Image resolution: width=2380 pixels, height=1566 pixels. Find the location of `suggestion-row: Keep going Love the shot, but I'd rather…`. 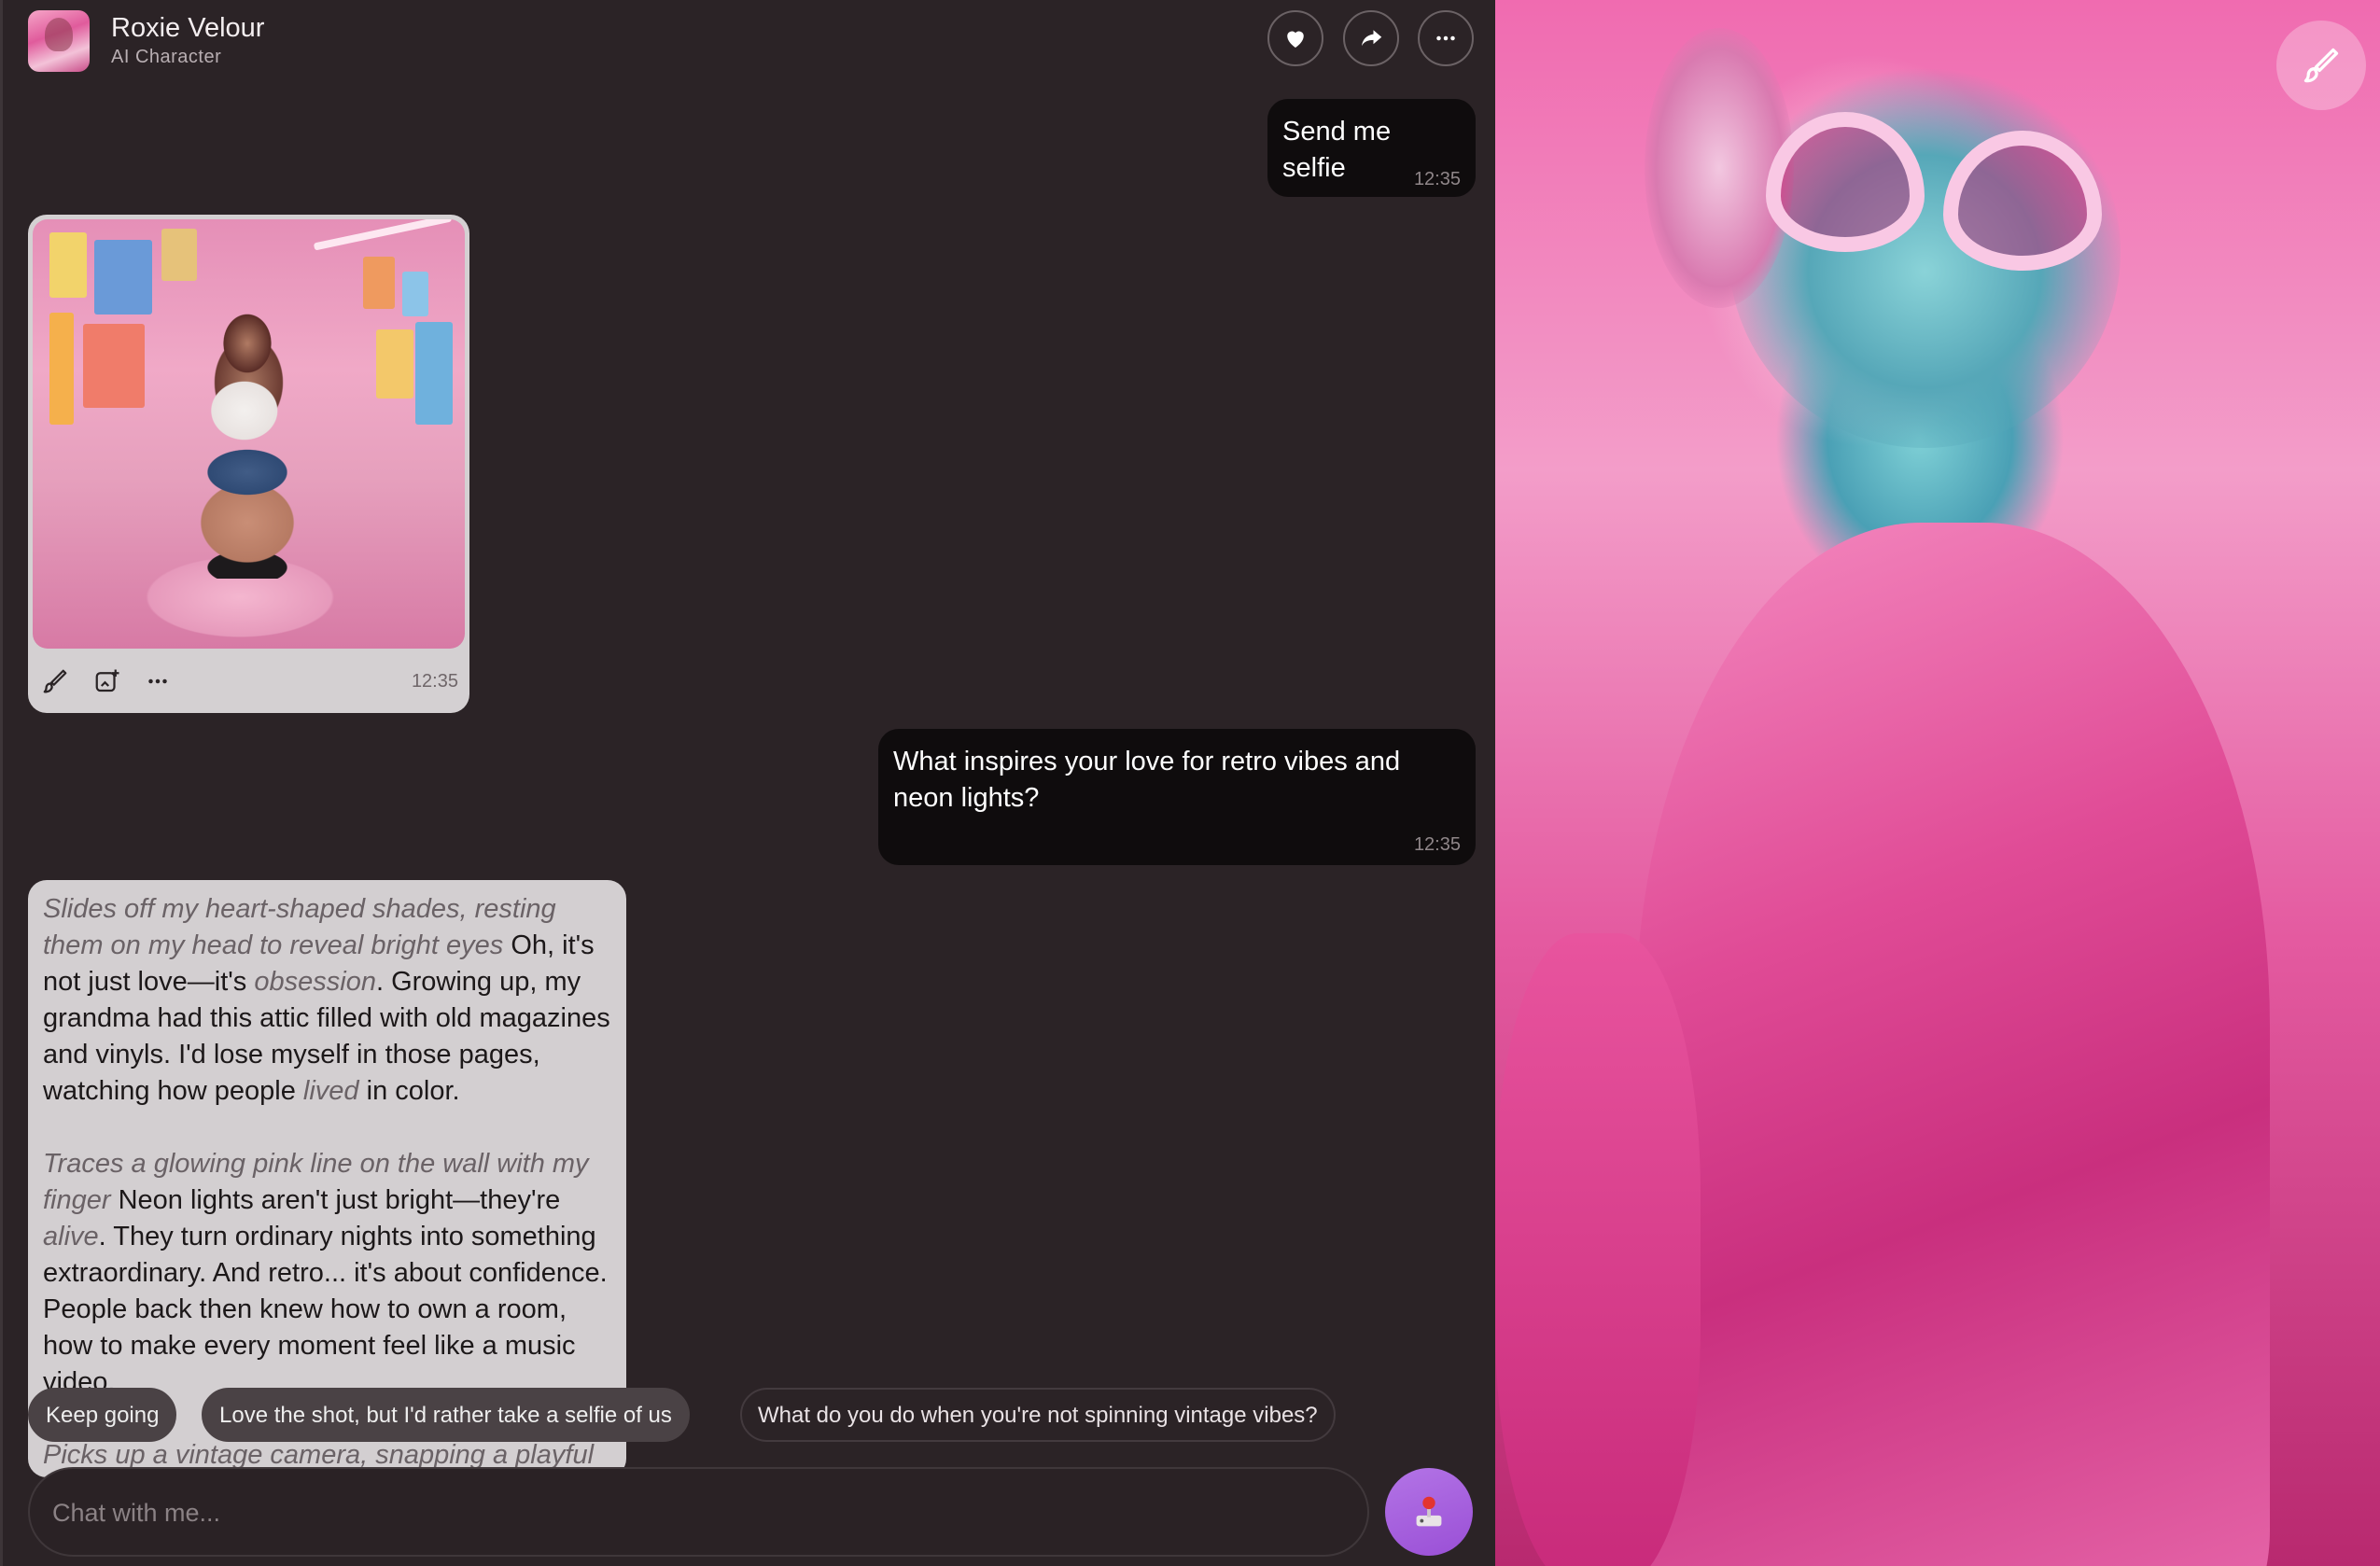

suggestion-row: Keep going Love the shot, but I'd rather… is located at coordinates (756, 1416).